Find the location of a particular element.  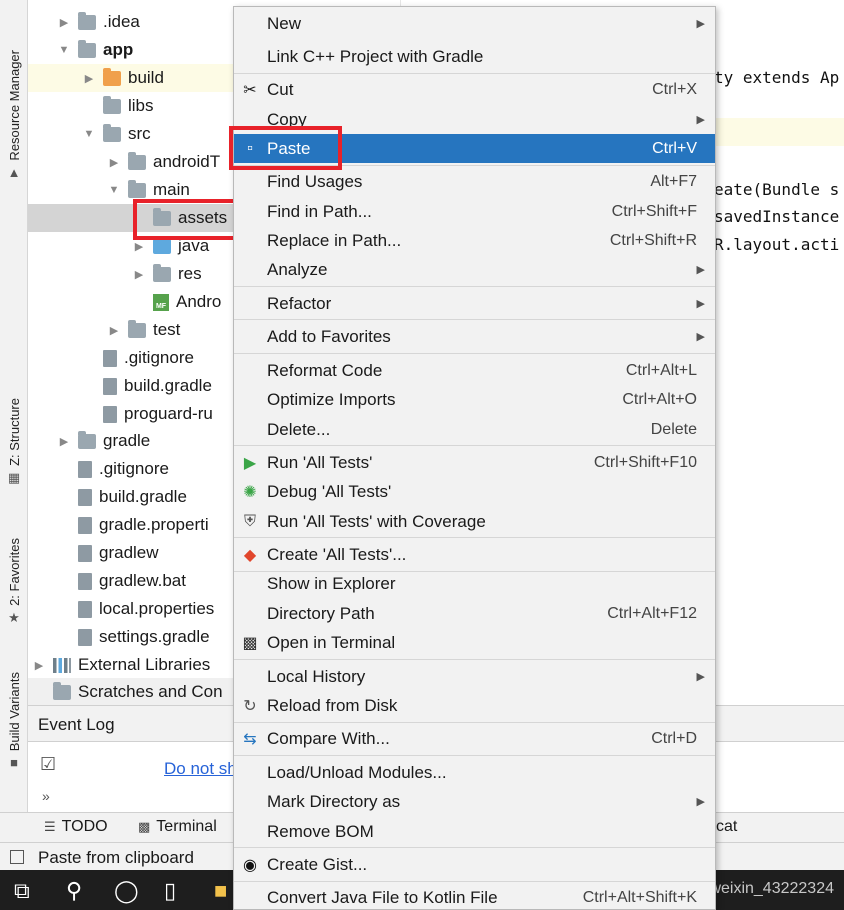

menu-item-open-in-terminal: ▩ Open in Terminal is located at coordinates (474, 642).